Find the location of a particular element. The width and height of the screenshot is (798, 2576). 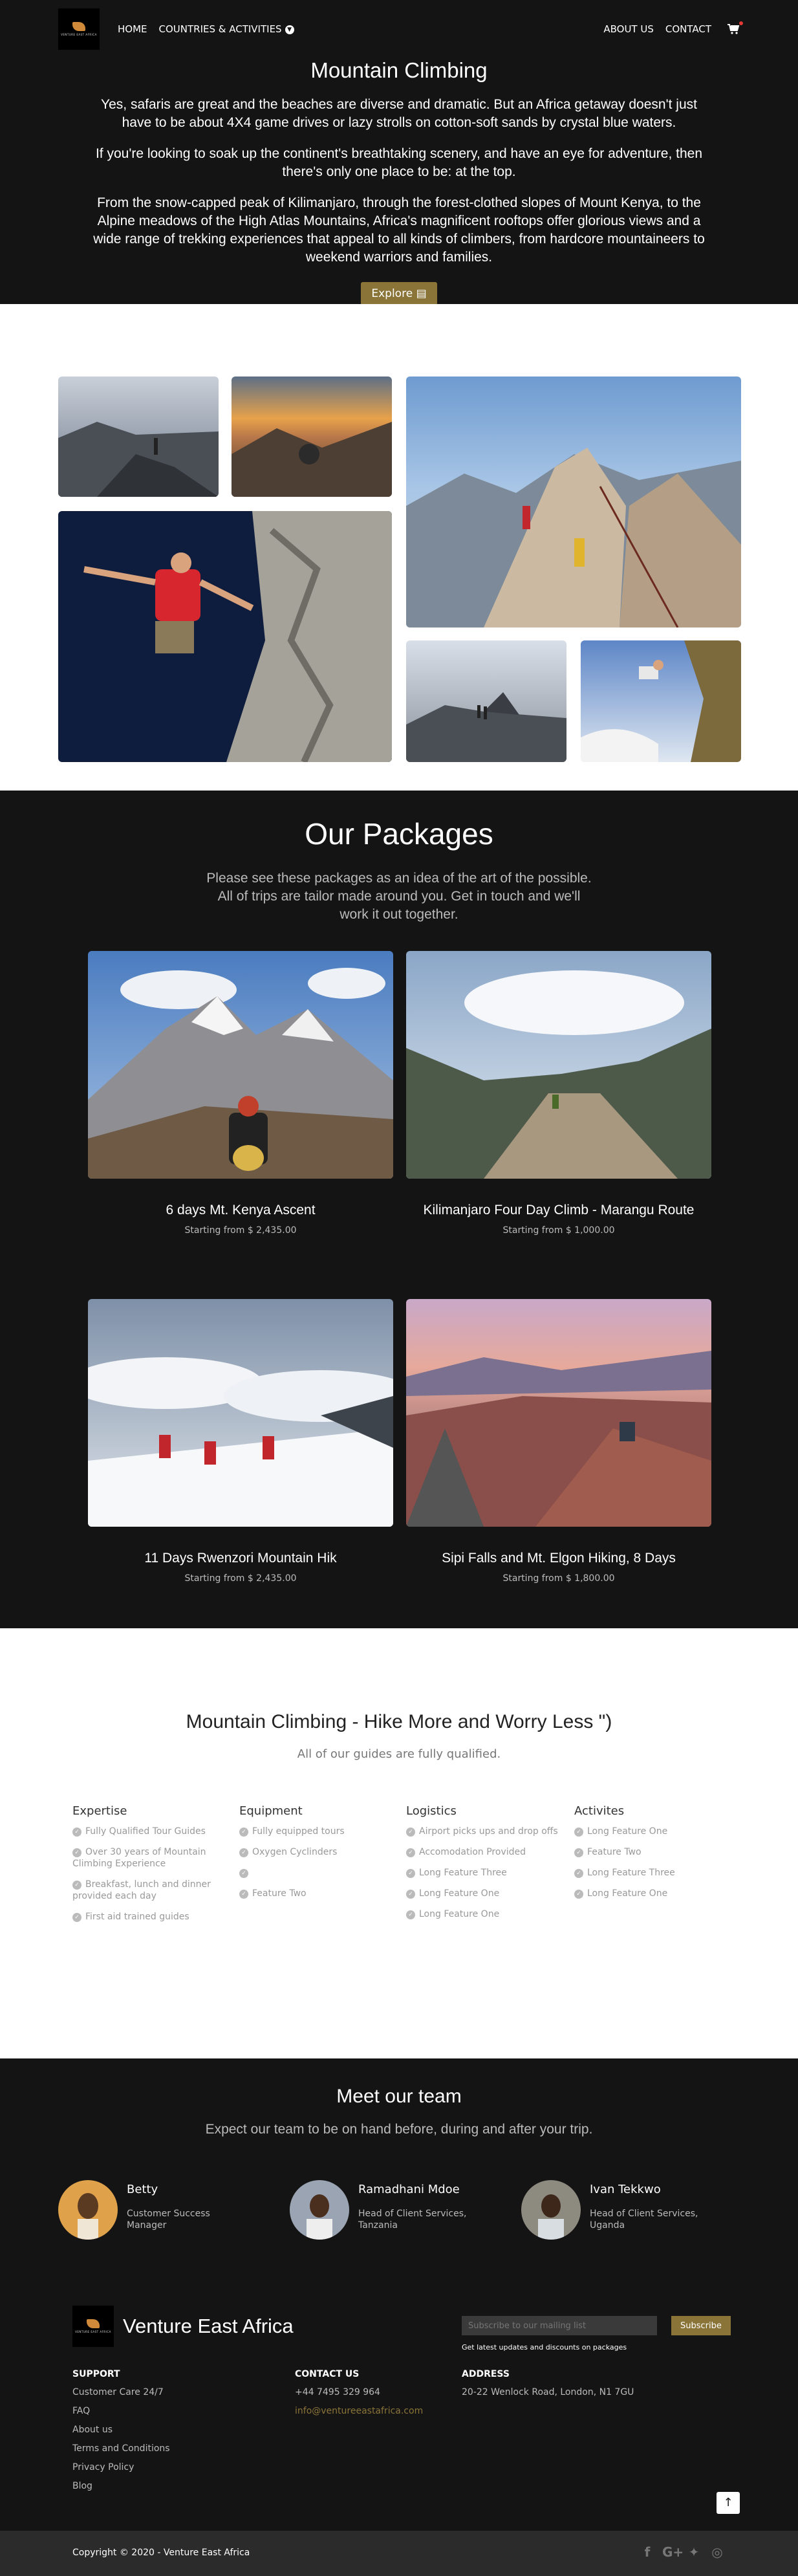

footer-link: Blog is located at coordinates (121, 2486).